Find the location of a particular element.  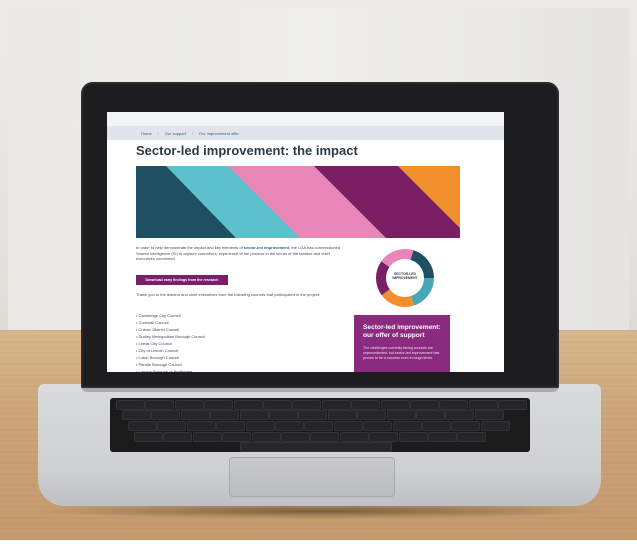

council-list-item: Dudley Metropolitan Borough Council is located at coordinates (170, 336).